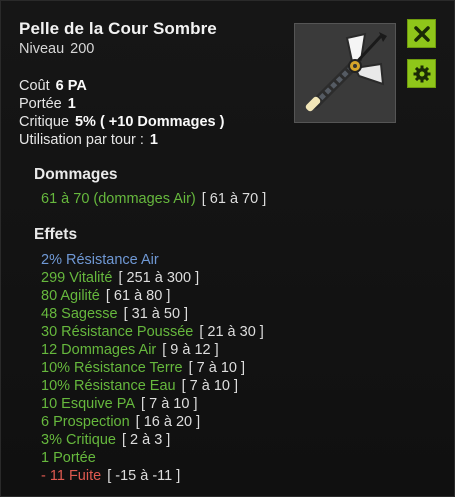  I want to click on effect-text: 10% Résistance Eau, so click(108, 386).